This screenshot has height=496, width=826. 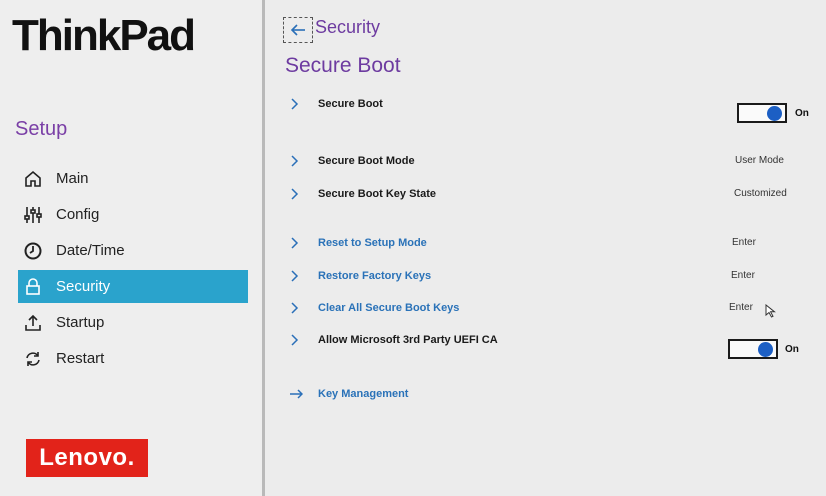 What do you see at coordinates (554, 162) in the screenshot?
I see `setting-row-secure-boot-mode: Secure Boot Mode User Mode` at bounding box center [554, 162].